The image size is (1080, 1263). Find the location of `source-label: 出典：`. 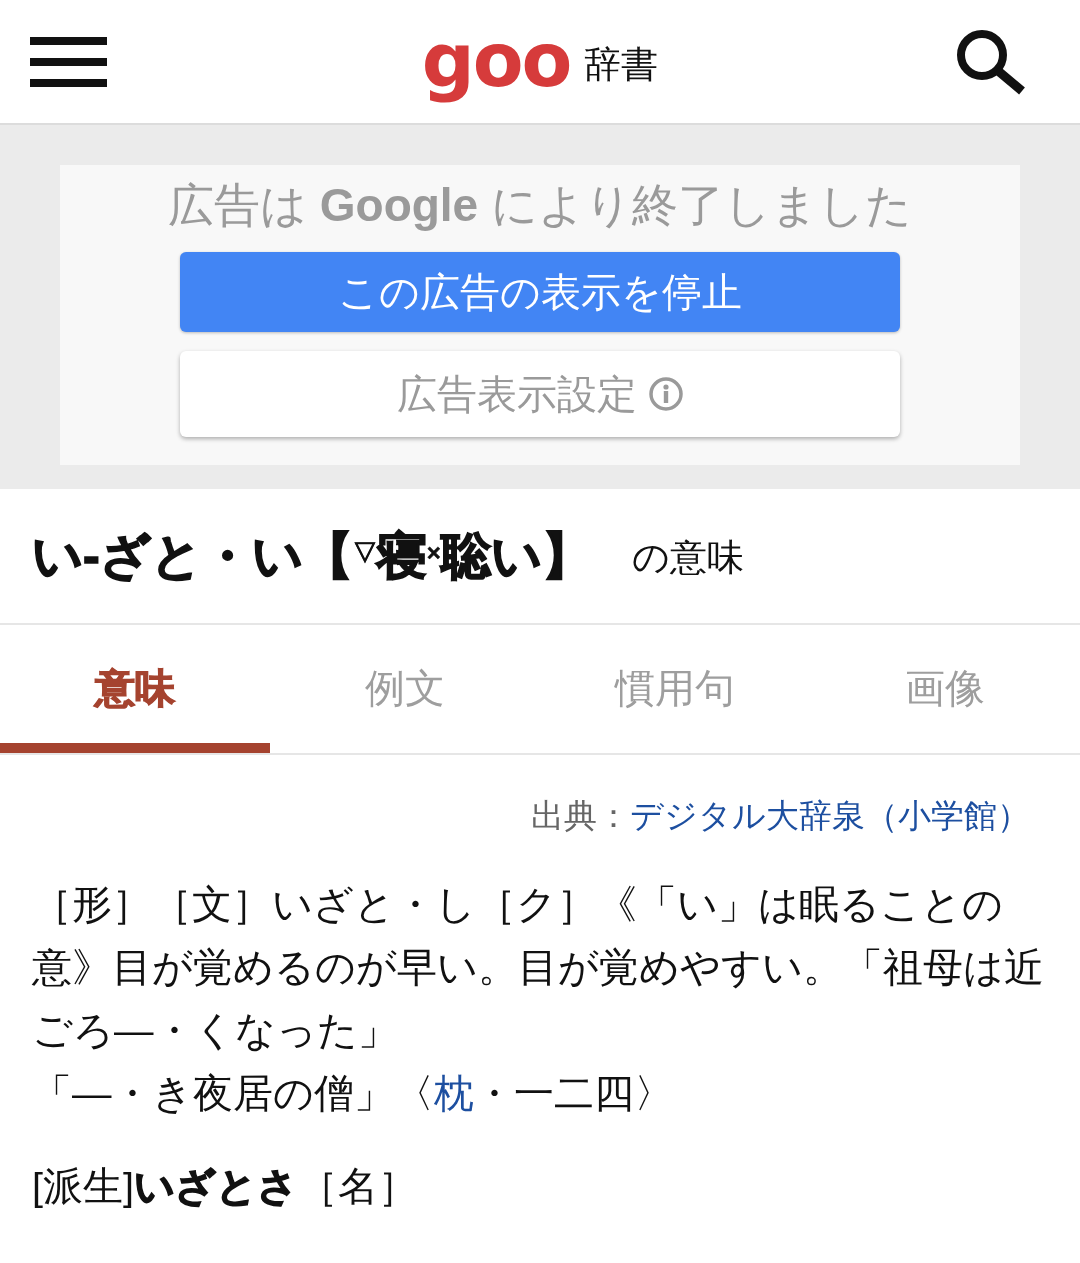

source-label: 出典： is located at coordinates (580, 816).